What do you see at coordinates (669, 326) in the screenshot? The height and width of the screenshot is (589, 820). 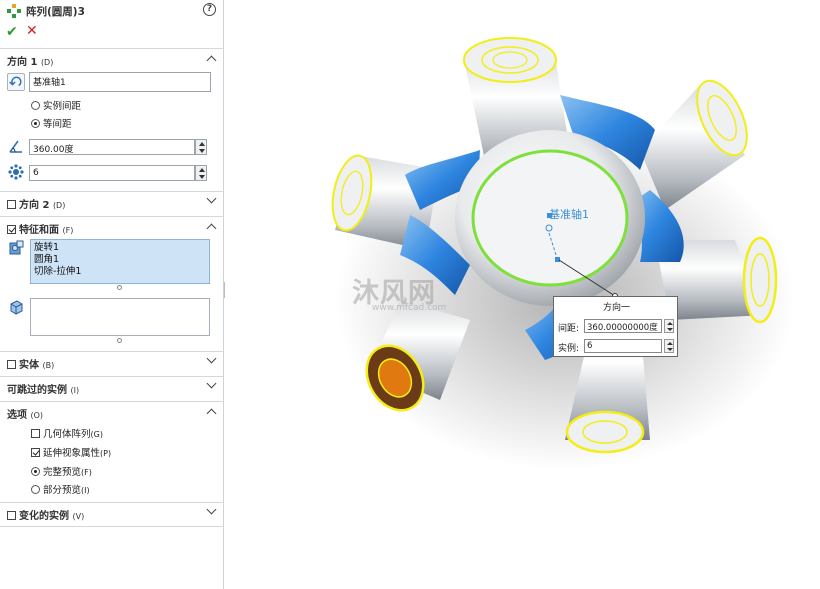 I see `callout-spacing-spinner` at bounding box center [669, 326].